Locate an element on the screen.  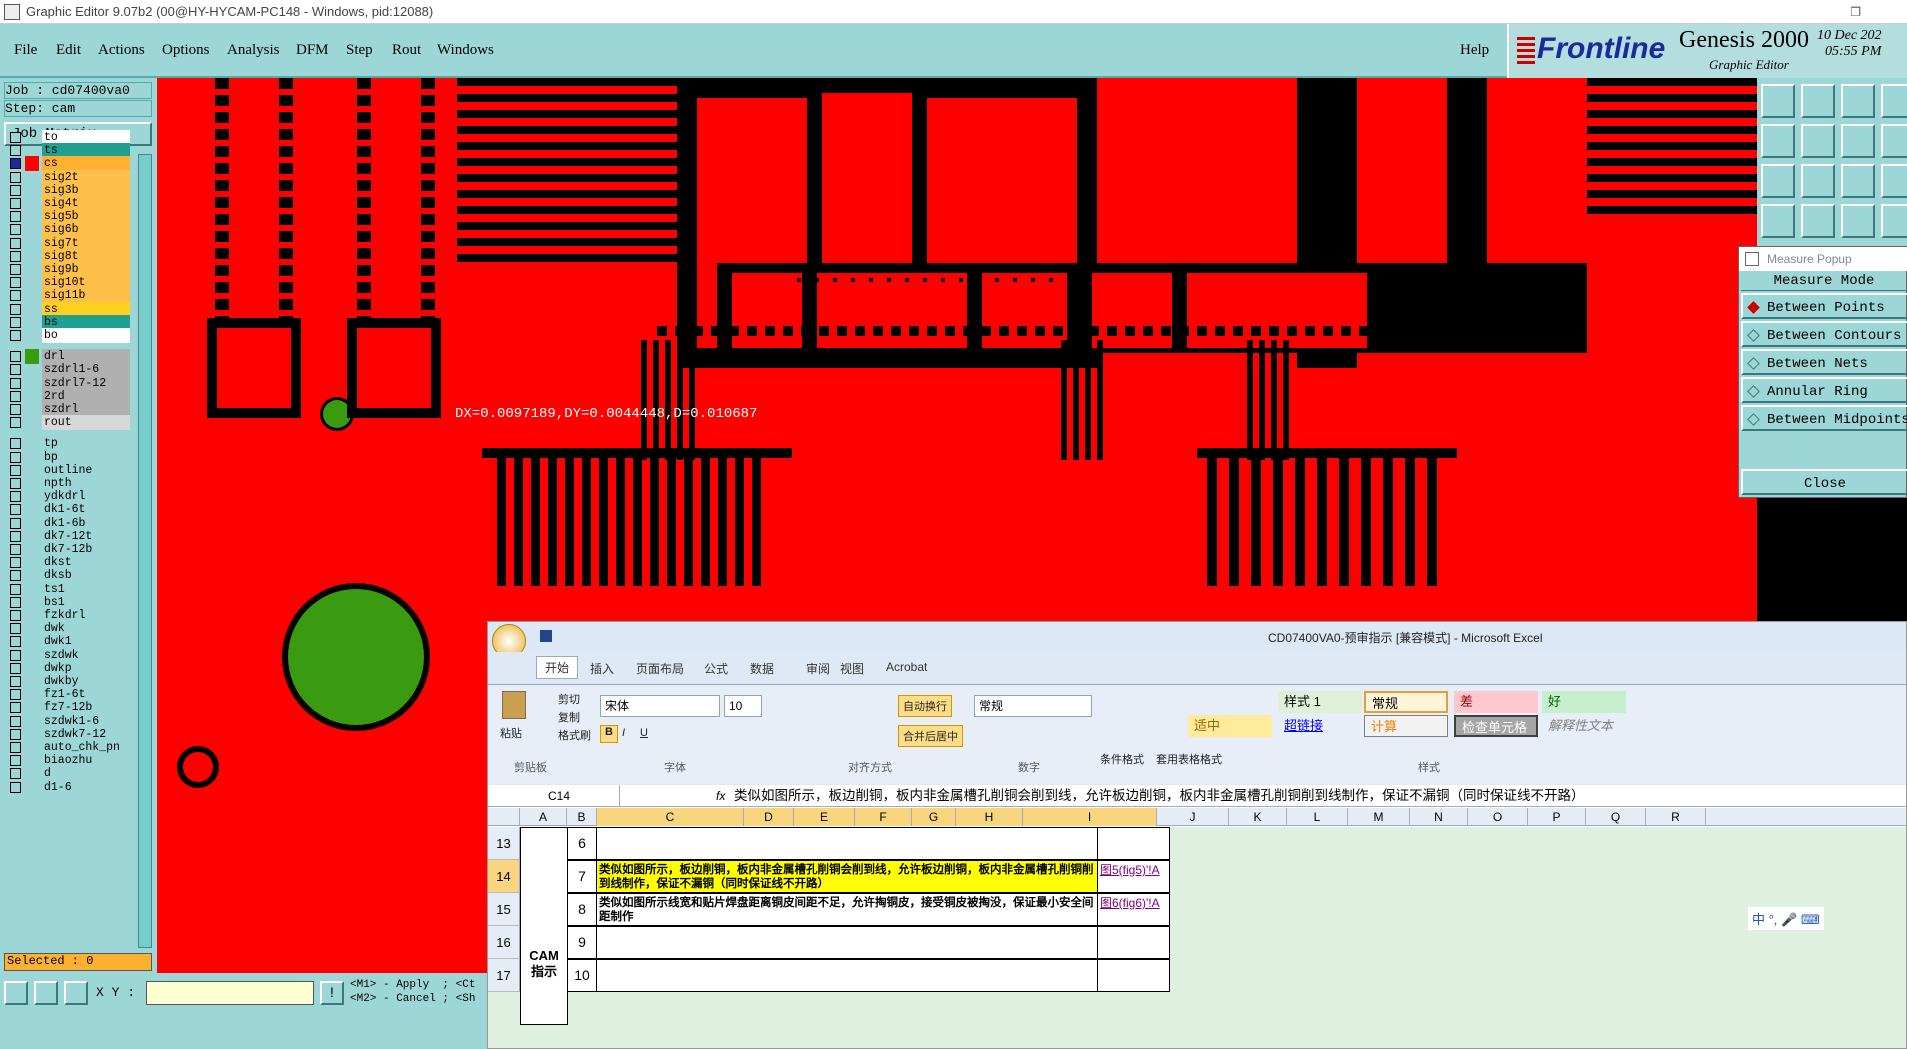
ribbon-tab: 审阅 is located at coordinates (818, 668).